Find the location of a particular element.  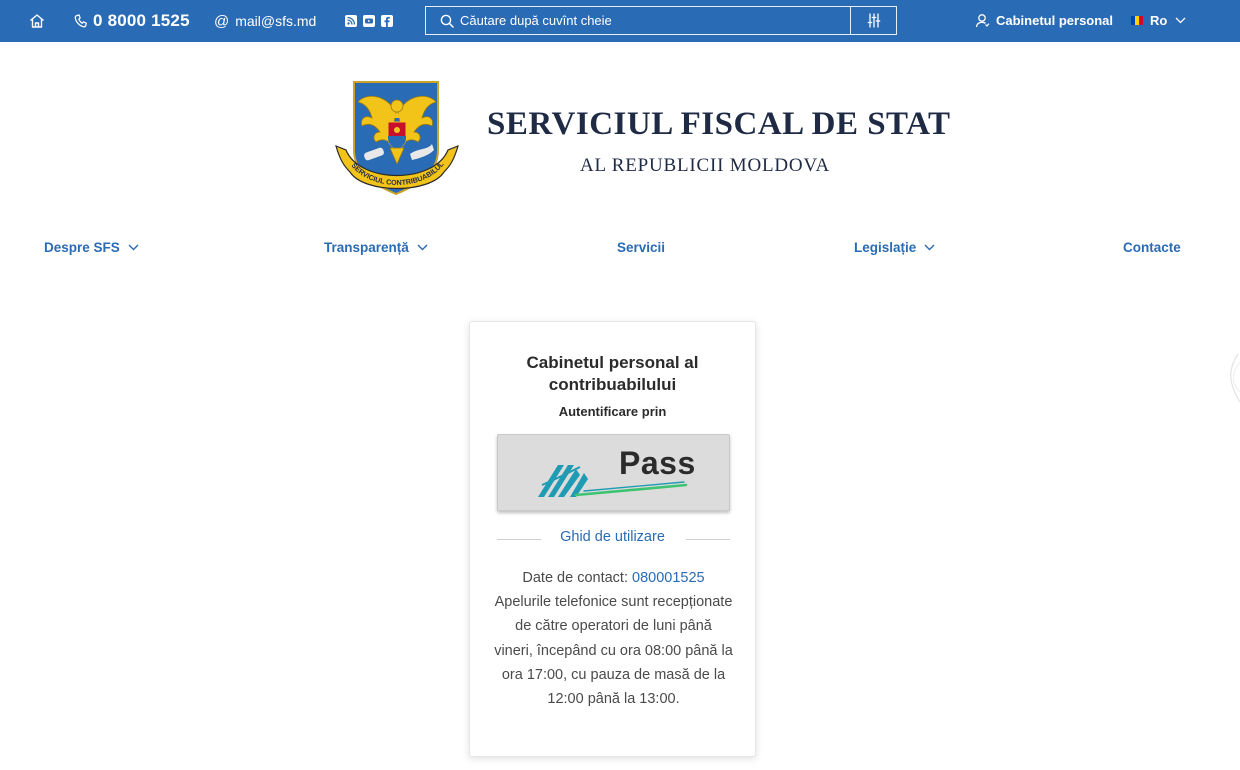

language-selector: Ro is located at coordinates (1158, 20).